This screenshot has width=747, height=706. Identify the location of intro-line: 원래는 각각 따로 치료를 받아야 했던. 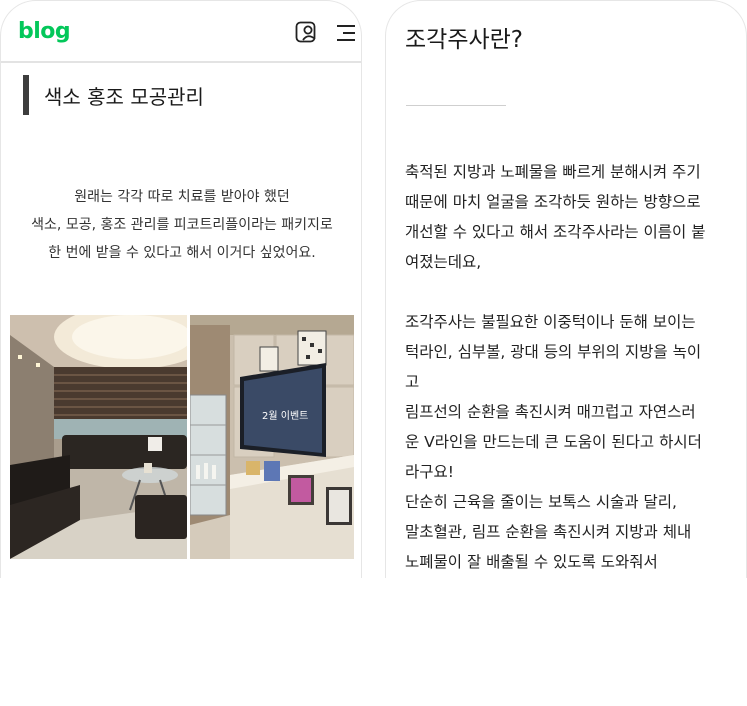
(182, 197).